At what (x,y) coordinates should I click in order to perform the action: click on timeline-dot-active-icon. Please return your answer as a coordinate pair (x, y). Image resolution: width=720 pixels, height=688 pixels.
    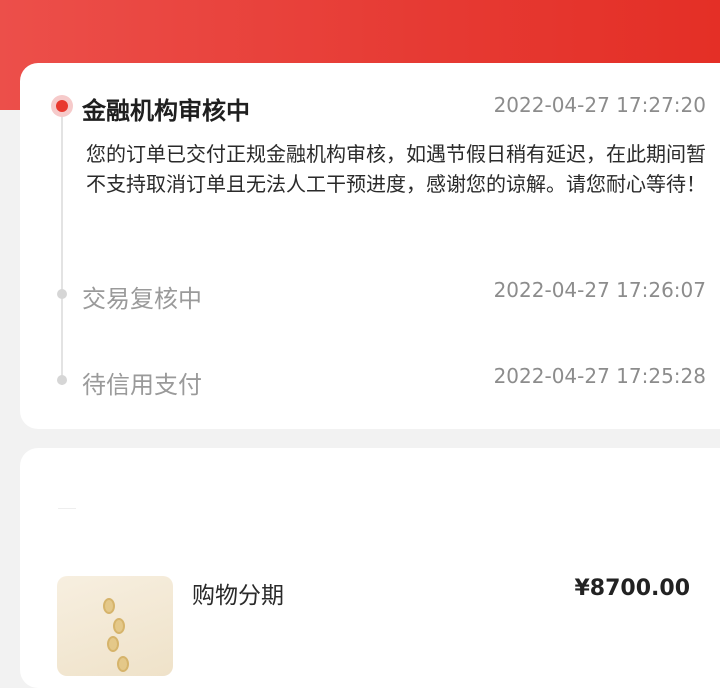
    Looking at the image, I should click on (62, 106).